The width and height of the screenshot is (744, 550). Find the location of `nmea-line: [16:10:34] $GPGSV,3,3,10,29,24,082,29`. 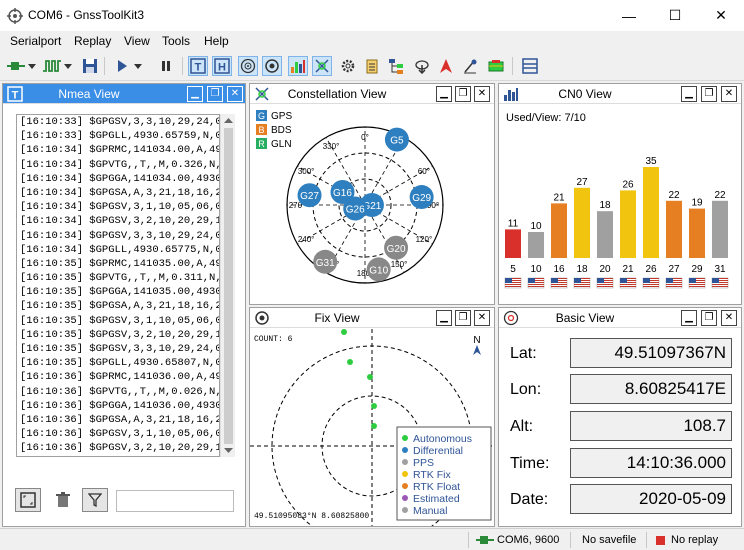

nmea-line: [16:10:34] $GPGSV,3,3,10,29,24,082,29 is located at coordinates (119, 235).